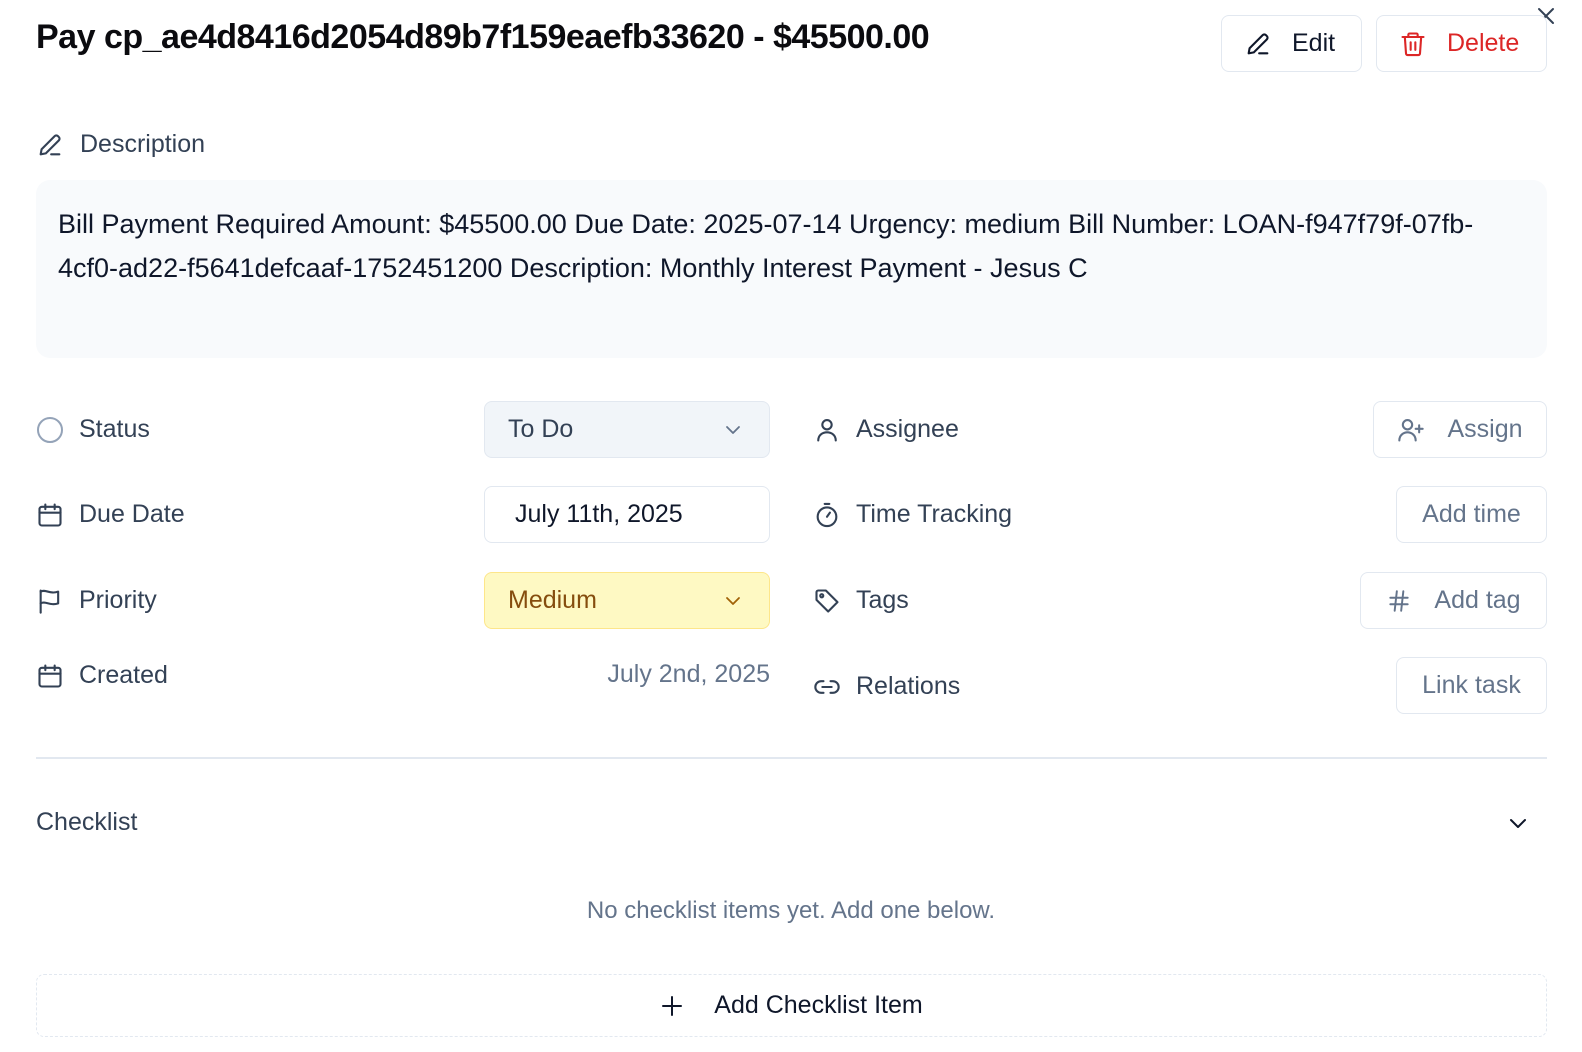  What do you see at coordinates (541, 429) in the screenshot?
I see `status-value: To Do` at bounding box center [541, 429].